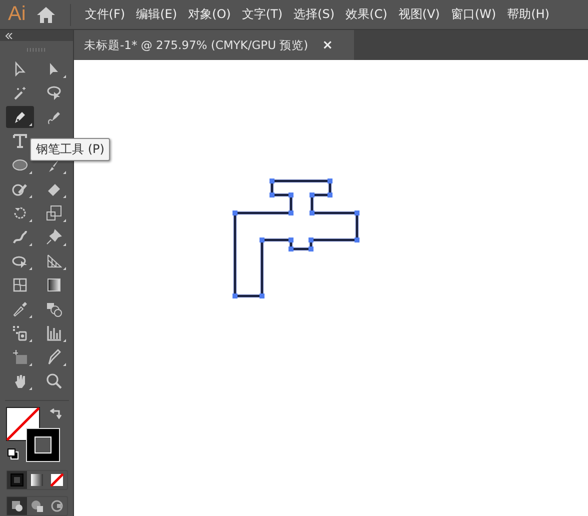 Image resolution: width=588 pixels, height=516 pixels. I want to click on type-icon, so click(20, 141).